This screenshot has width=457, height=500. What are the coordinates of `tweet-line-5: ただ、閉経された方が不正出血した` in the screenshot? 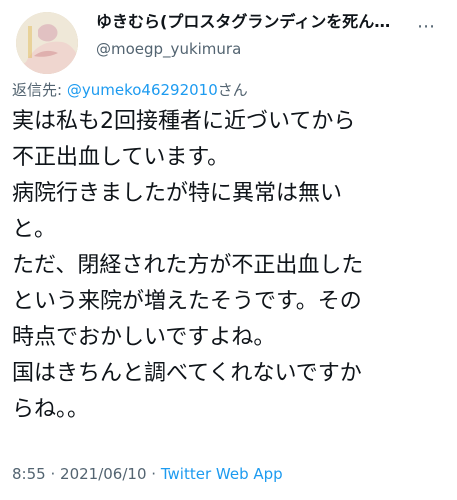 It's located at (188, 265).